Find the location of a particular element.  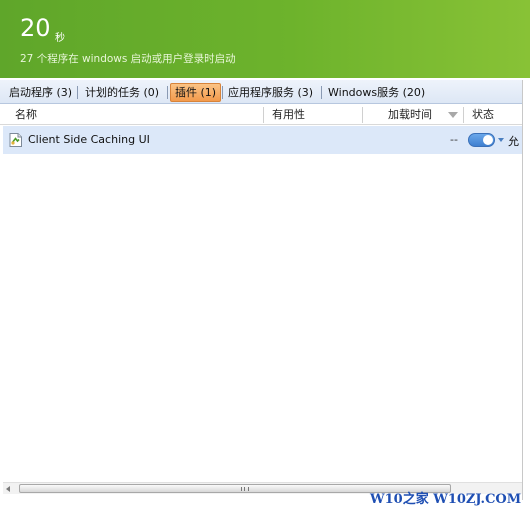

plugin-usefulness: -- is located at coordinates (454, 139).